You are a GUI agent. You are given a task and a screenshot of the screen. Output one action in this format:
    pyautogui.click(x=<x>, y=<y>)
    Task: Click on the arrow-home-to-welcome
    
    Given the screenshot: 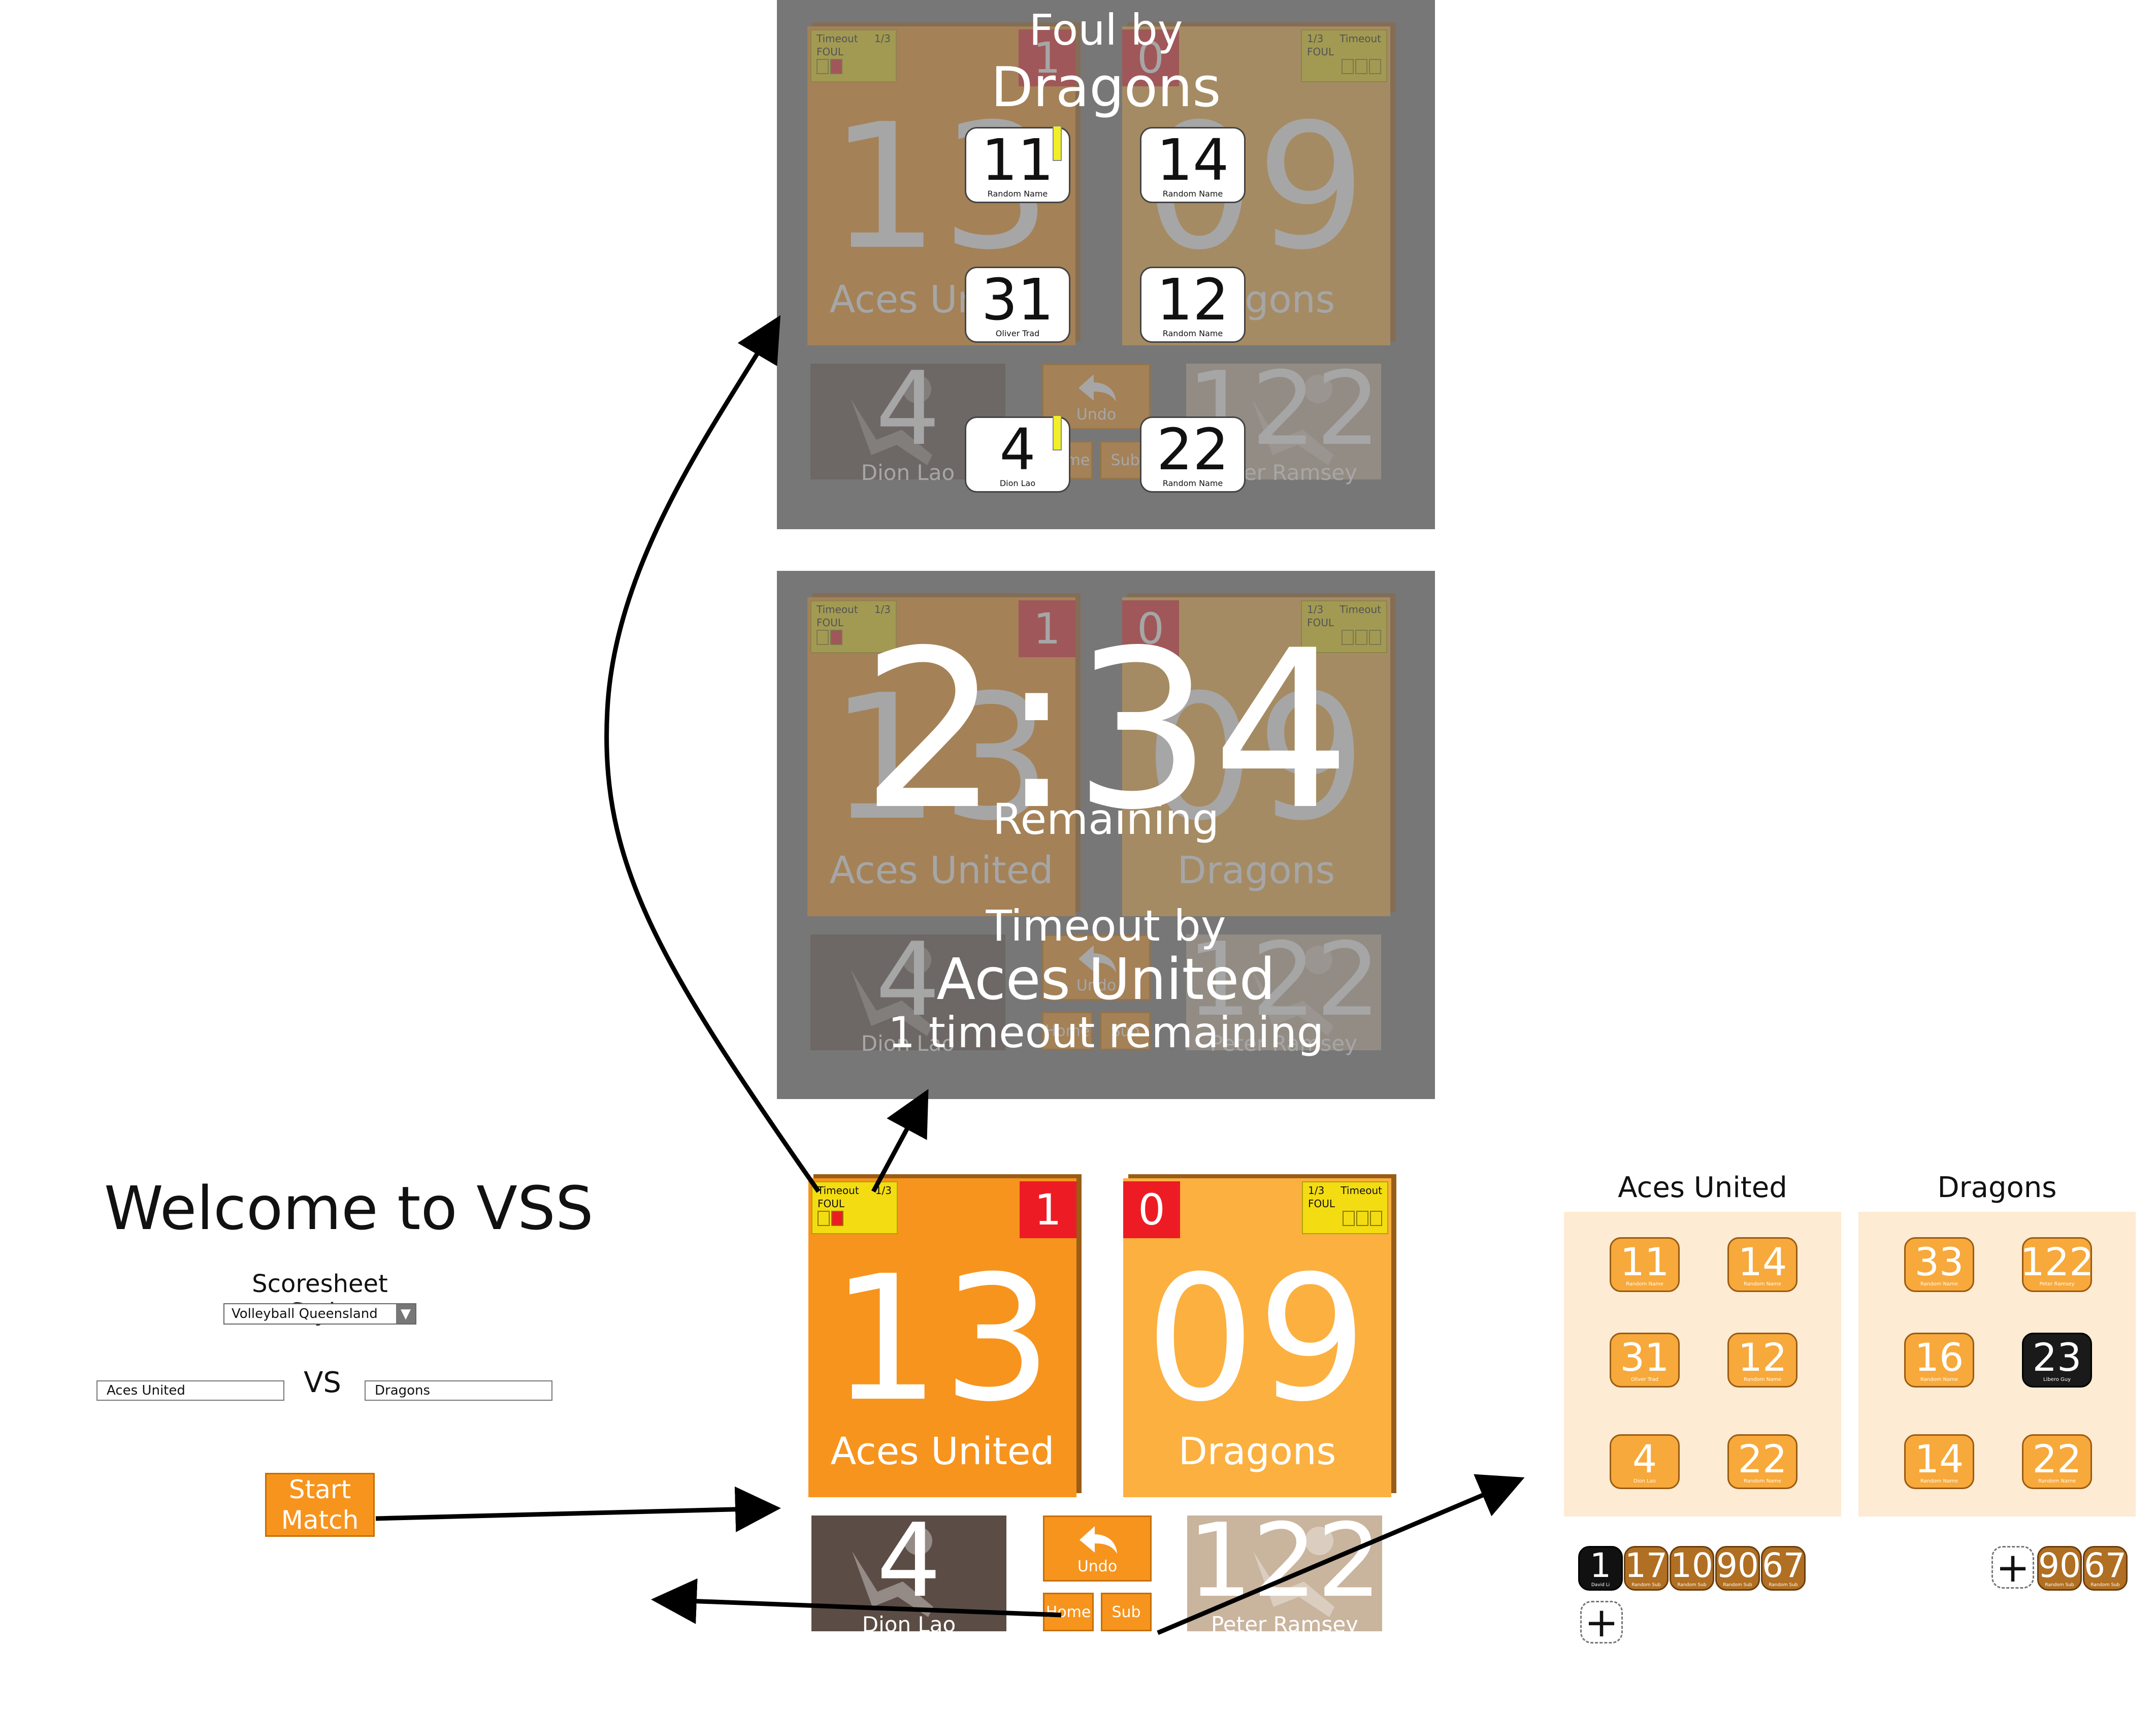 What is the action you would take?
    pyautogui.click(x=857, y=1601)
    